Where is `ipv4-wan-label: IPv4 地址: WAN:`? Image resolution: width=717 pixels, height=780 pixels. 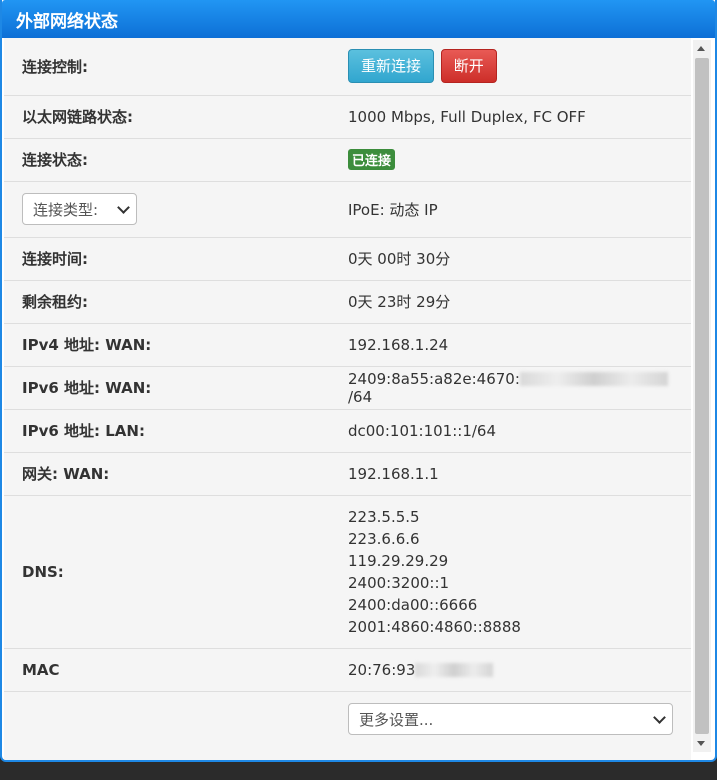
ipv4-wan-label: IPv4 地址: WAN: is located at coordinates (176, 344).